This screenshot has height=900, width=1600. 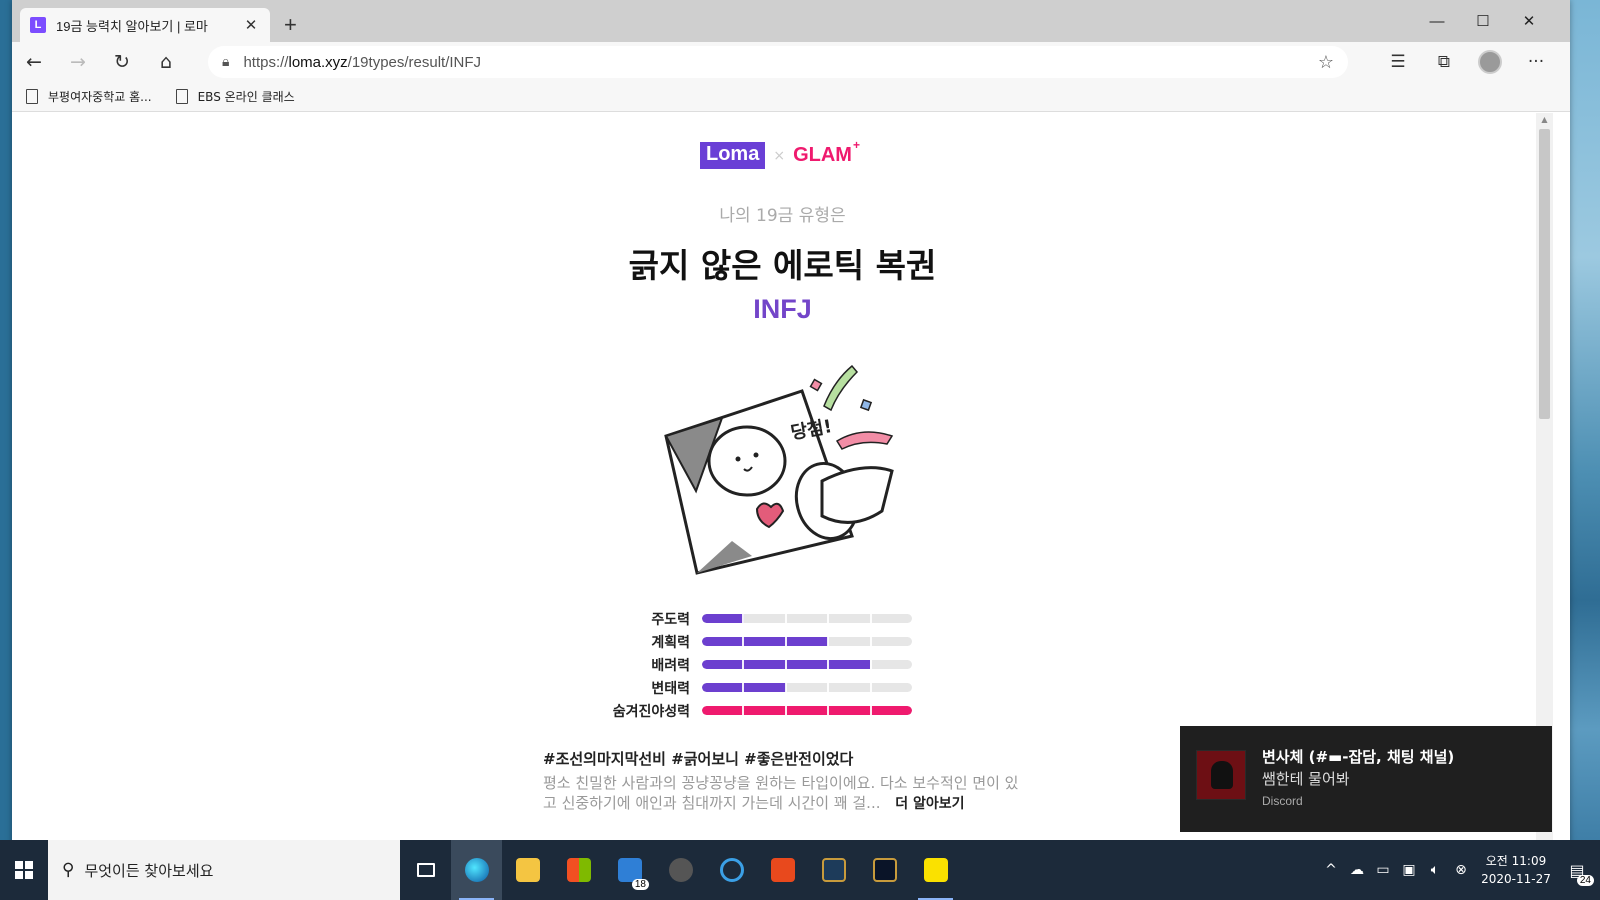 What do you see at coordinates (782, 216) in the screenshot?
I see `result-subtitle: 나의 19금 유형은` at bounding box center [782, 216].